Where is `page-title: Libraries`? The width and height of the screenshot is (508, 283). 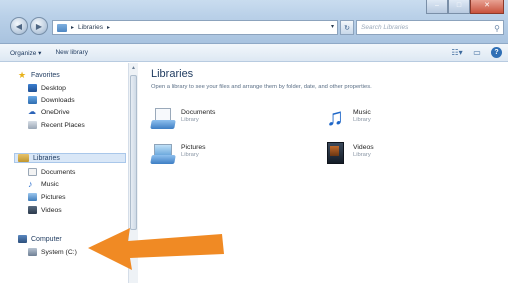 page-title: Libraries is located at coordinates (172, 74).